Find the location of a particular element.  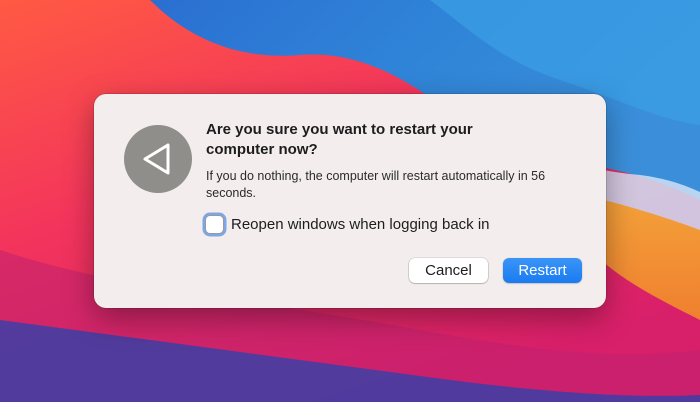

reopen-windows-option: Reopen windows when logging back in is located at coordinates (347, 224).